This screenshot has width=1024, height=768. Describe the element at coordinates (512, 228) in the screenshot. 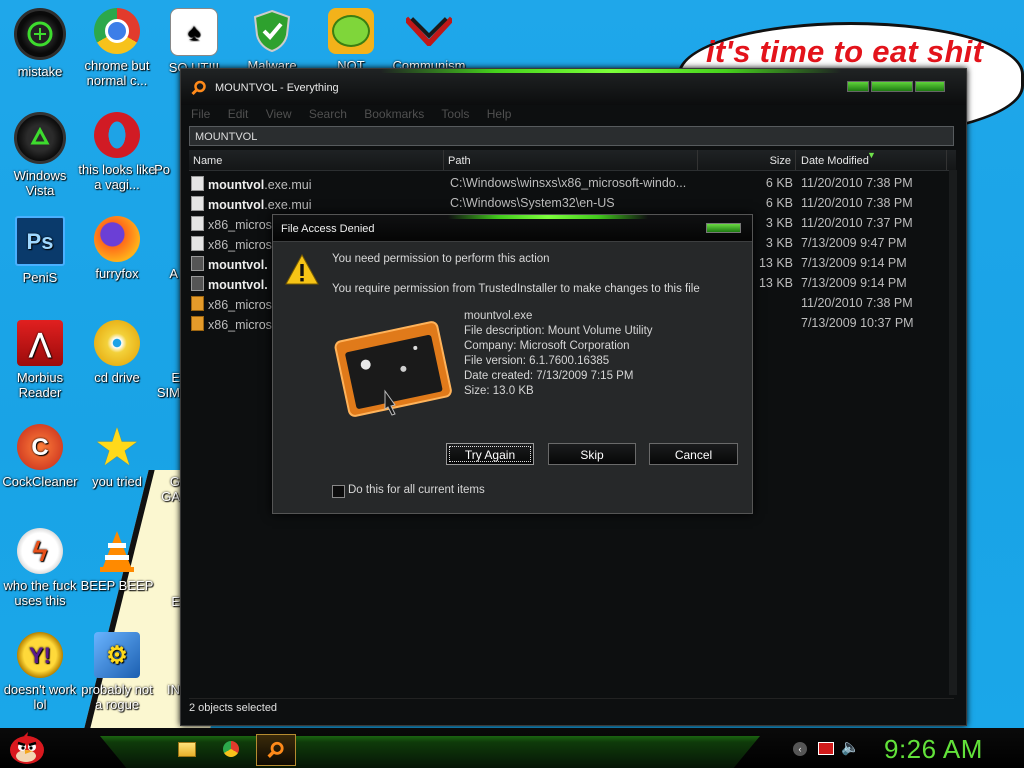

I see `dialog-titlebar: File Access Denied` at that location.